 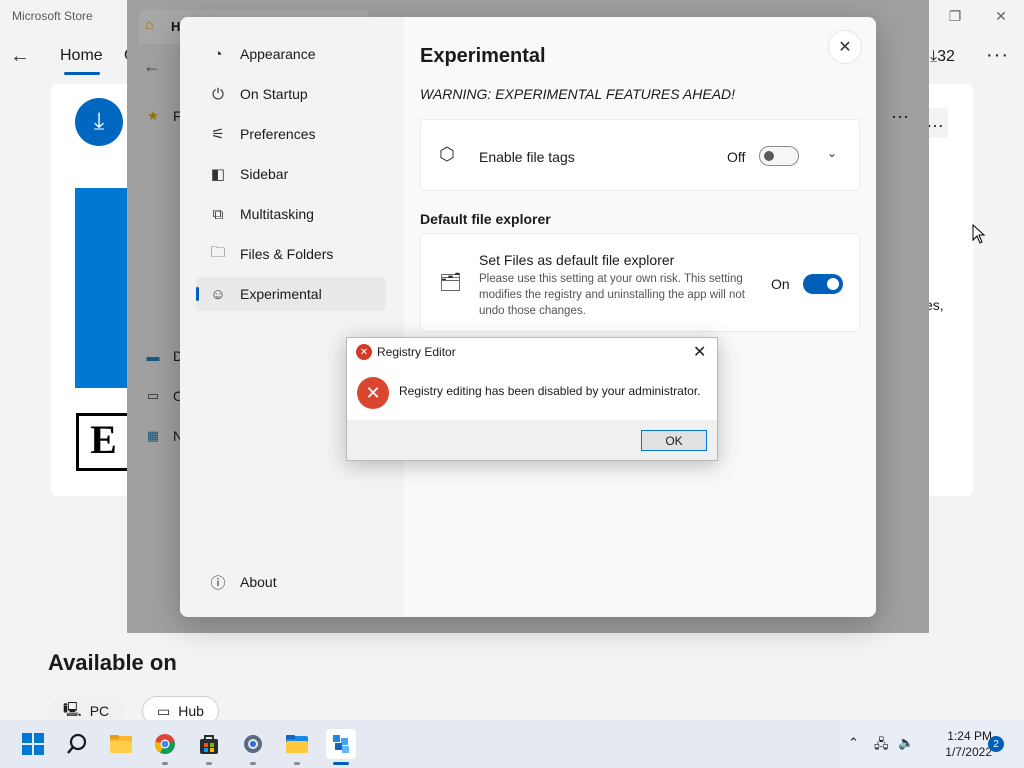 What do you see at coordinates (99, 711) in the screenshot?
I see `platform-pc-label: PC` at bounding box center [99, 711].